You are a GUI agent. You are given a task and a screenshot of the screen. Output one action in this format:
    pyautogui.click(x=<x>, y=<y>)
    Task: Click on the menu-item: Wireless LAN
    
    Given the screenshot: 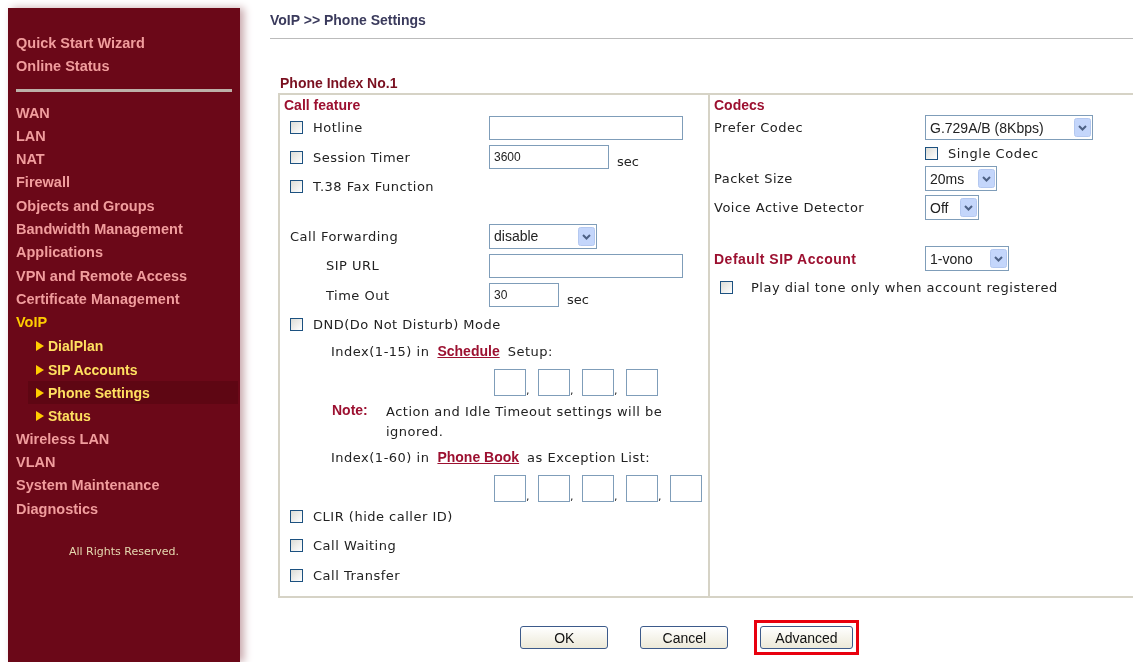 What is the action you would take?
    pyautogui.click(x=63, y=439)
    